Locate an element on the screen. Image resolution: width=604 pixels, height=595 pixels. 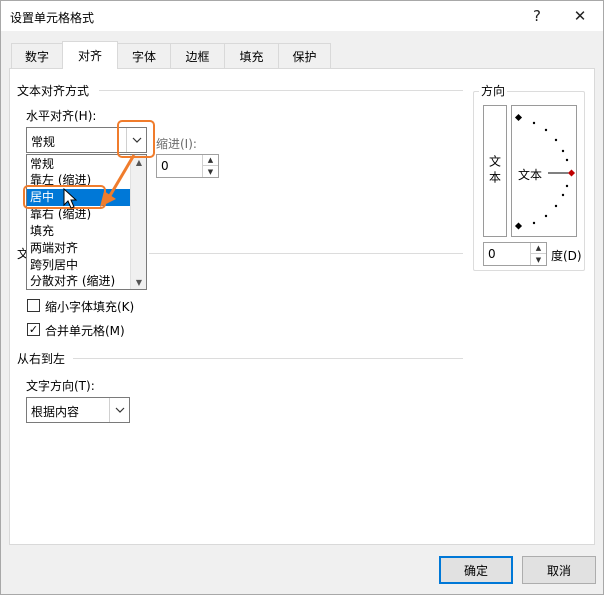
ok-button-label: 确定 is located at coordinates (475, 570).